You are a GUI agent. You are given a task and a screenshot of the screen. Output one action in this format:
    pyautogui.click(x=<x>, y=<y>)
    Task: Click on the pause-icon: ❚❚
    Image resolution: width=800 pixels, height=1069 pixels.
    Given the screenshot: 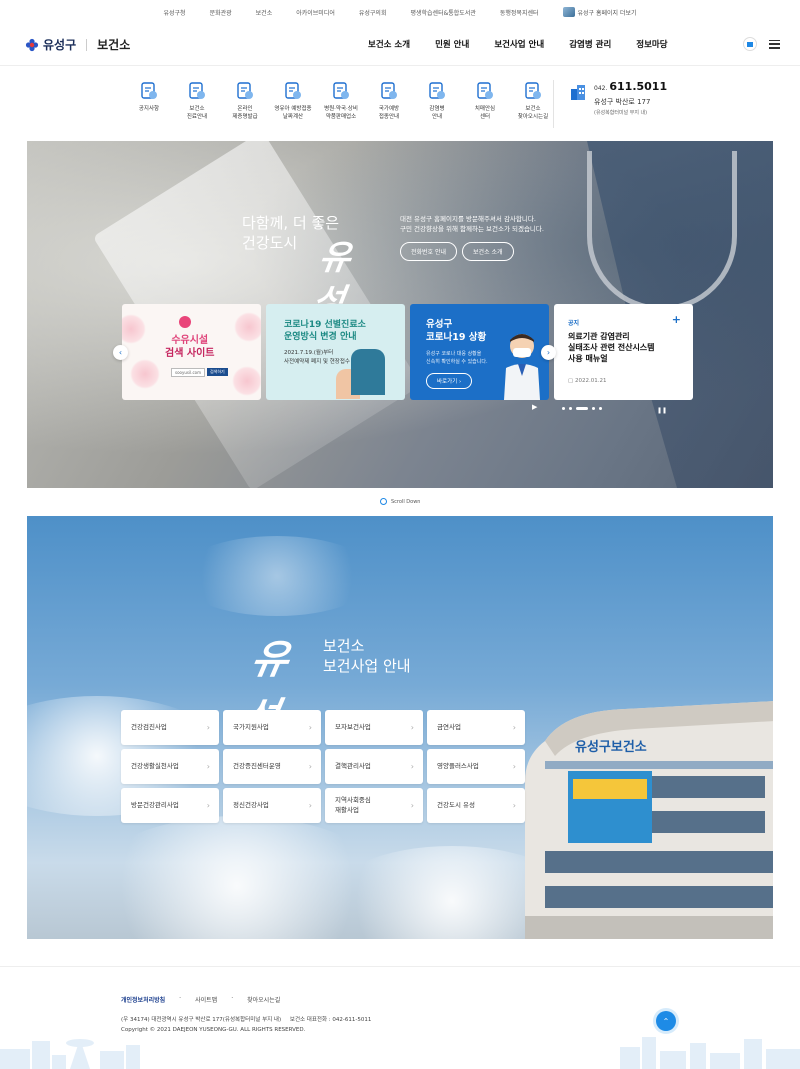 What is the action you would take?
    pyautogui.click(x=662, y=410)
    